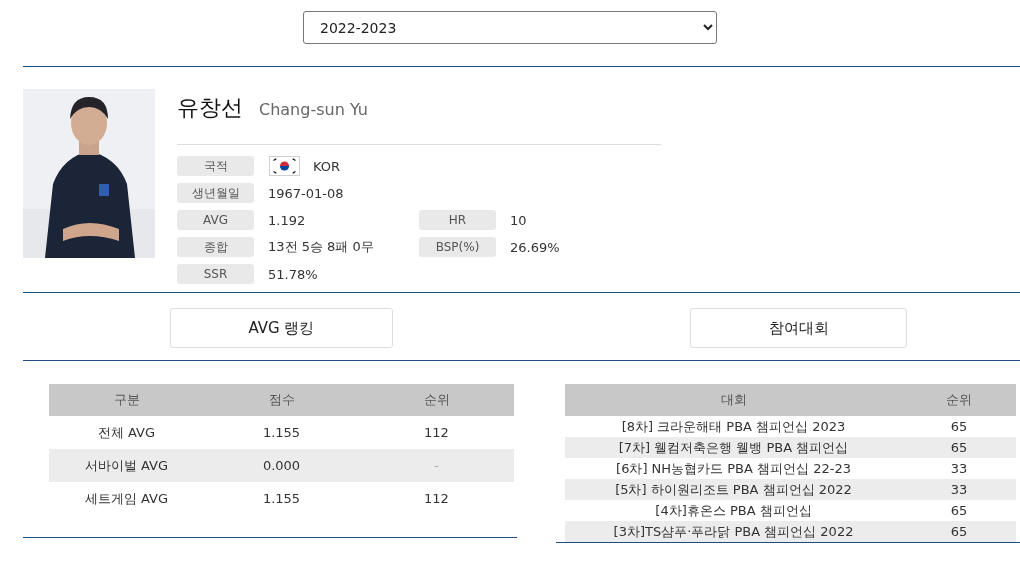 The width and height of the screenshot is (1020, 570). I want to click on season-select: 2022-2023, so click(510, 27).